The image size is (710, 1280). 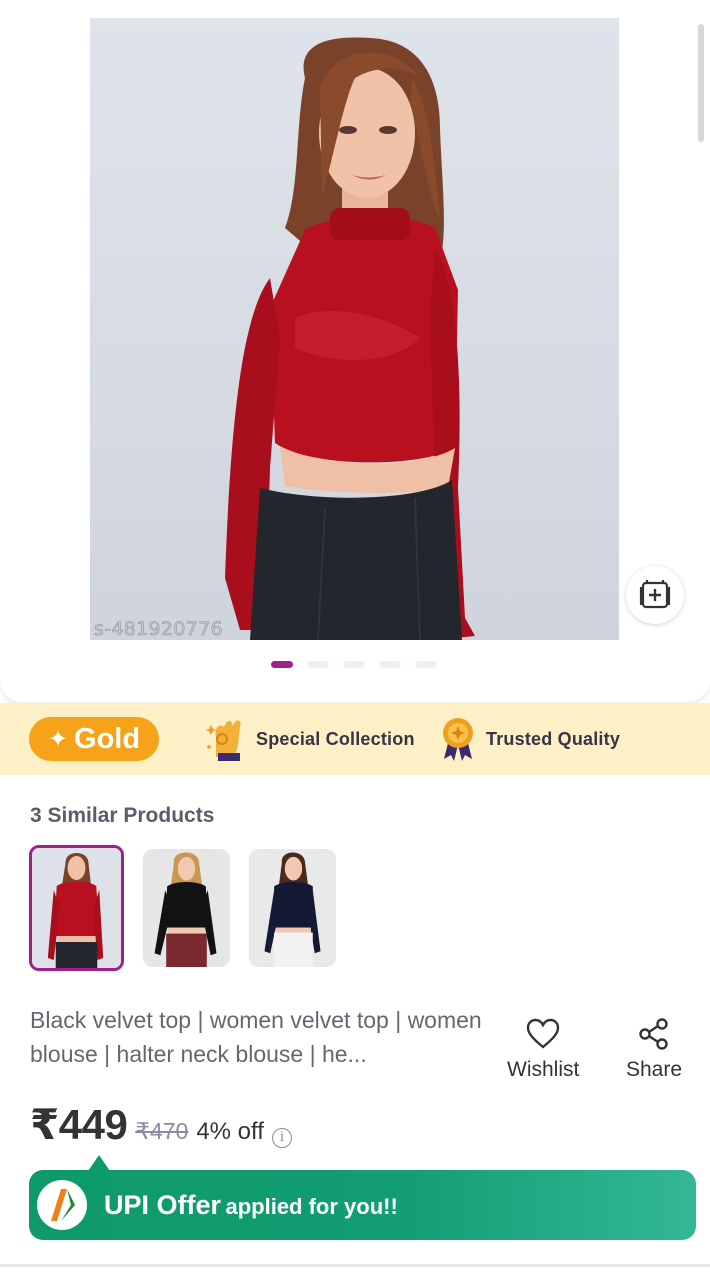 What do you see at coordinates (543, 1050) in the screenshot?
I see `wishlist-button: Wishlist` at bounding box center [543, 1050].